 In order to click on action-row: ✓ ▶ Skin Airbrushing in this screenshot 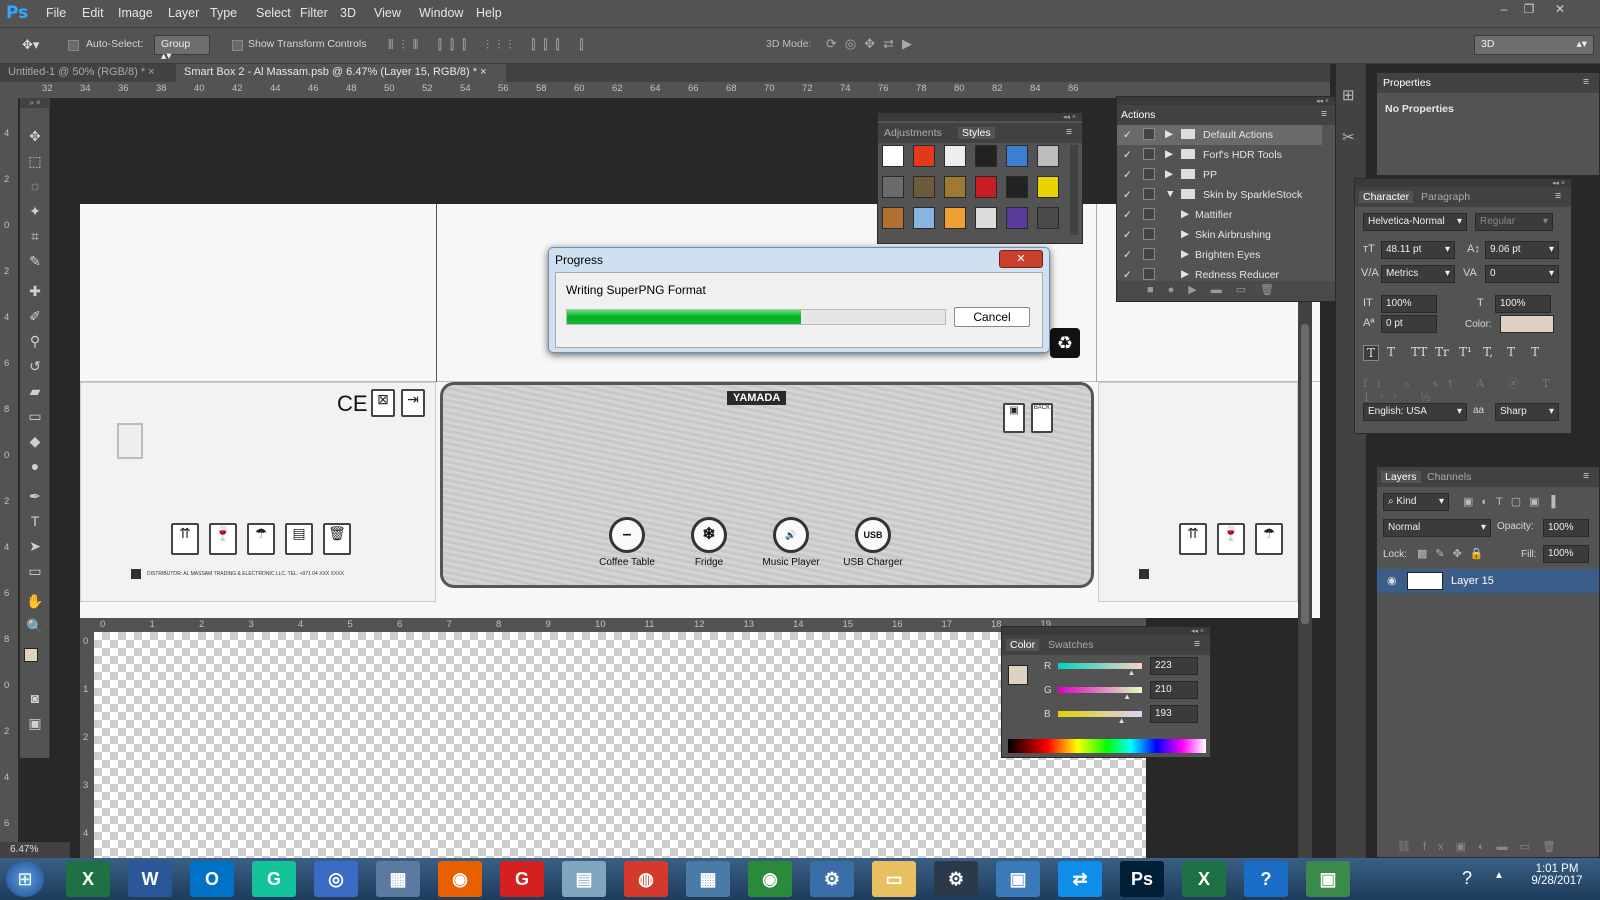, I will do `click(1219, 235)`.